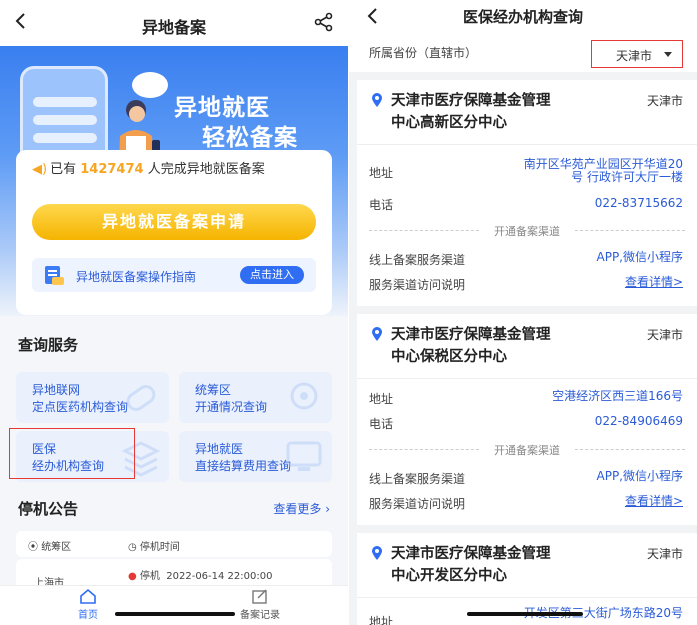  Describe the element at coordinates (324, 22) in the screenshot. I see `share-icon` at that location.